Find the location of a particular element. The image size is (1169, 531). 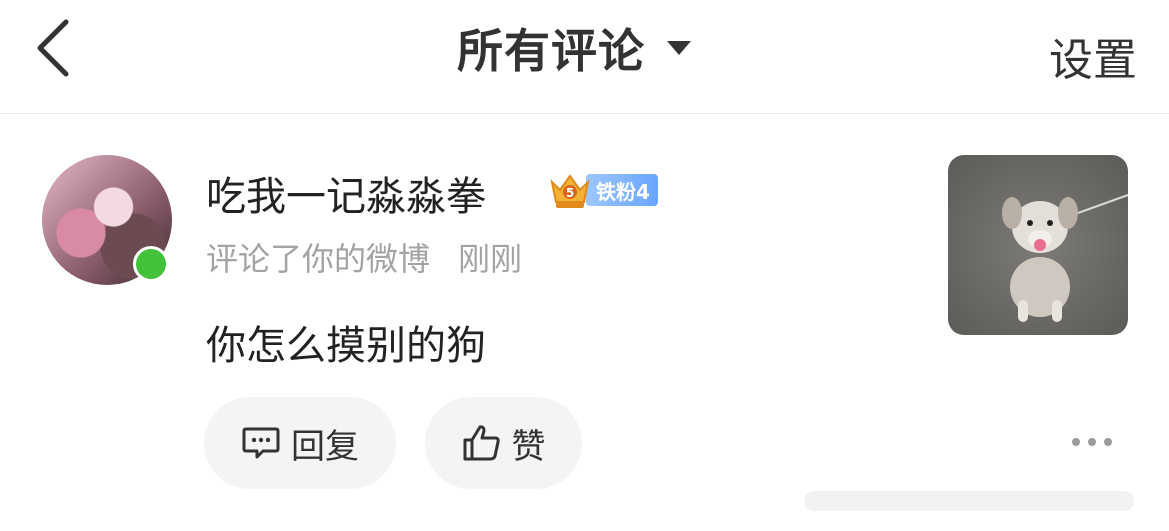

fan-badge: 5 铁粉4 is located at coordinates (603, 190).